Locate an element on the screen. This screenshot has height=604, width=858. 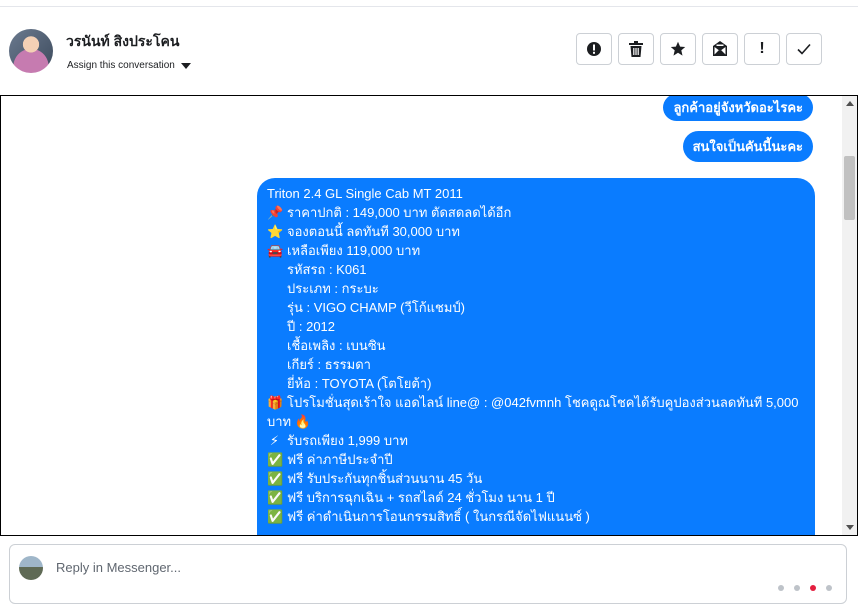
assign-label: Assign this conversation is located at coordinates (121, 65).